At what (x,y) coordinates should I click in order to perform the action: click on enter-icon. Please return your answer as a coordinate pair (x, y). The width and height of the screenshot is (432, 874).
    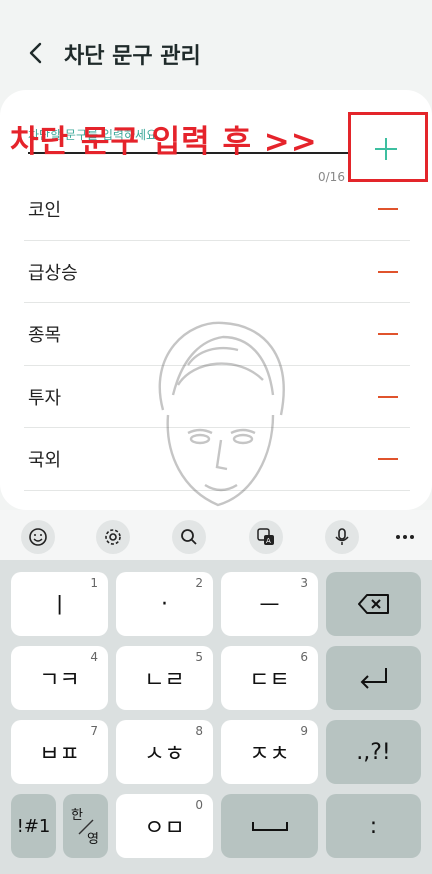
    Looking at the image, I should click on (373, 678).